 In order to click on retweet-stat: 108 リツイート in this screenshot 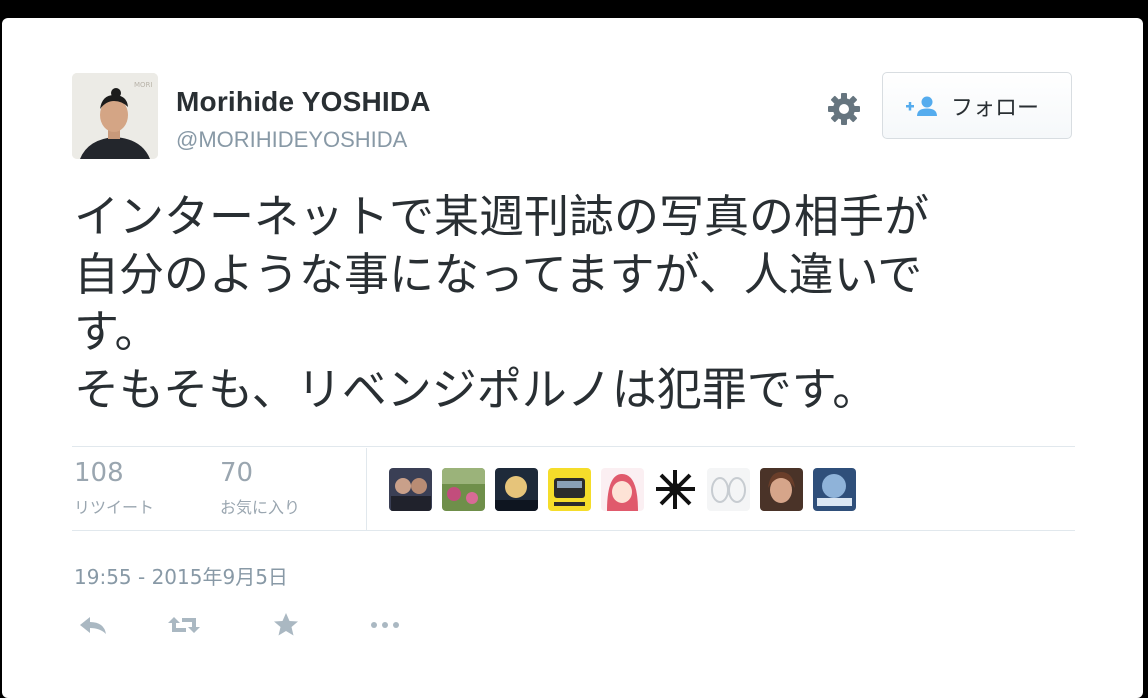, I will do `click(114, 488)`.